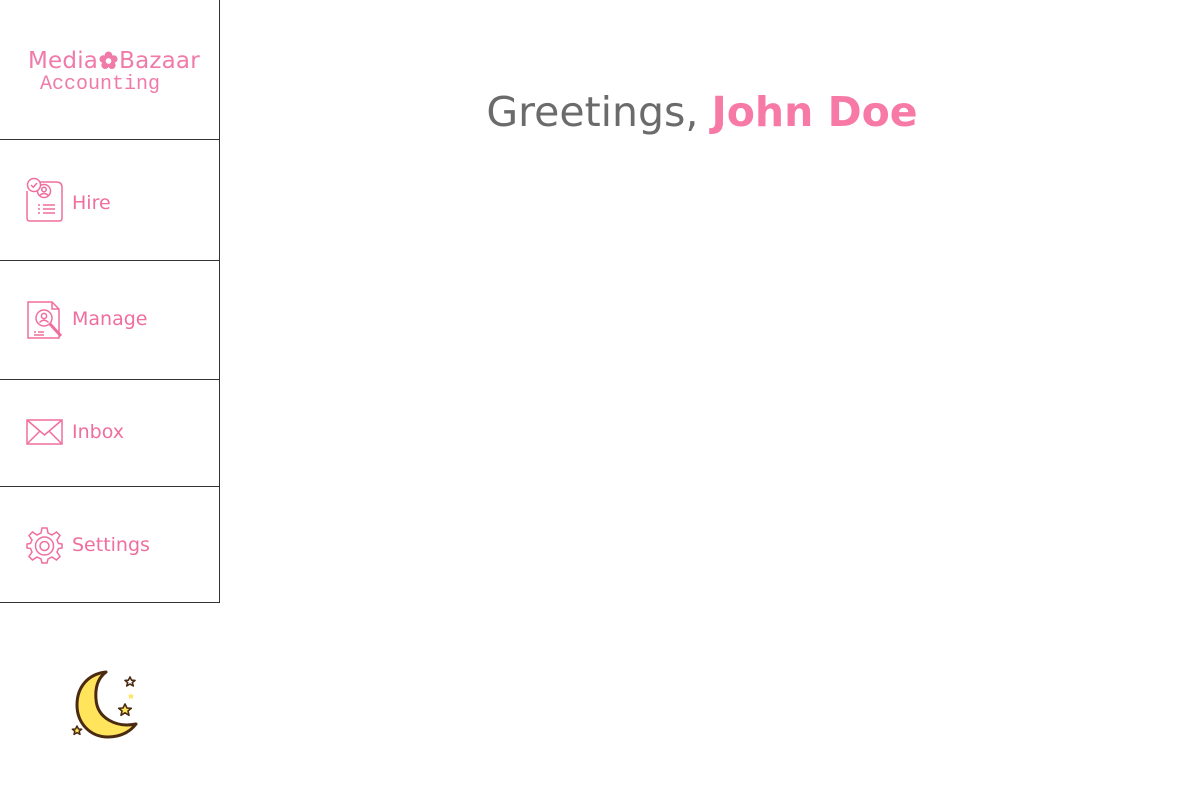 The width and height of the screenshot is (1200, 800). I want to click on logo-title-bazaar: Bazaar, so click(159, 61).